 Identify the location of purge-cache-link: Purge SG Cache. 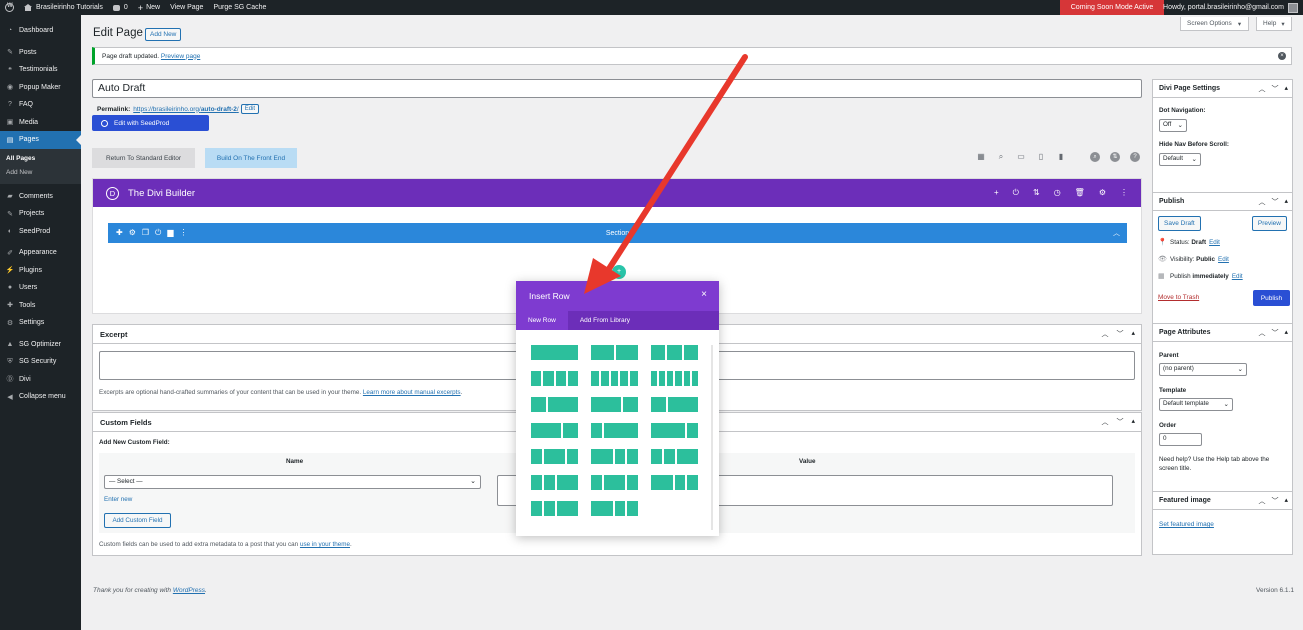
(239, 7).